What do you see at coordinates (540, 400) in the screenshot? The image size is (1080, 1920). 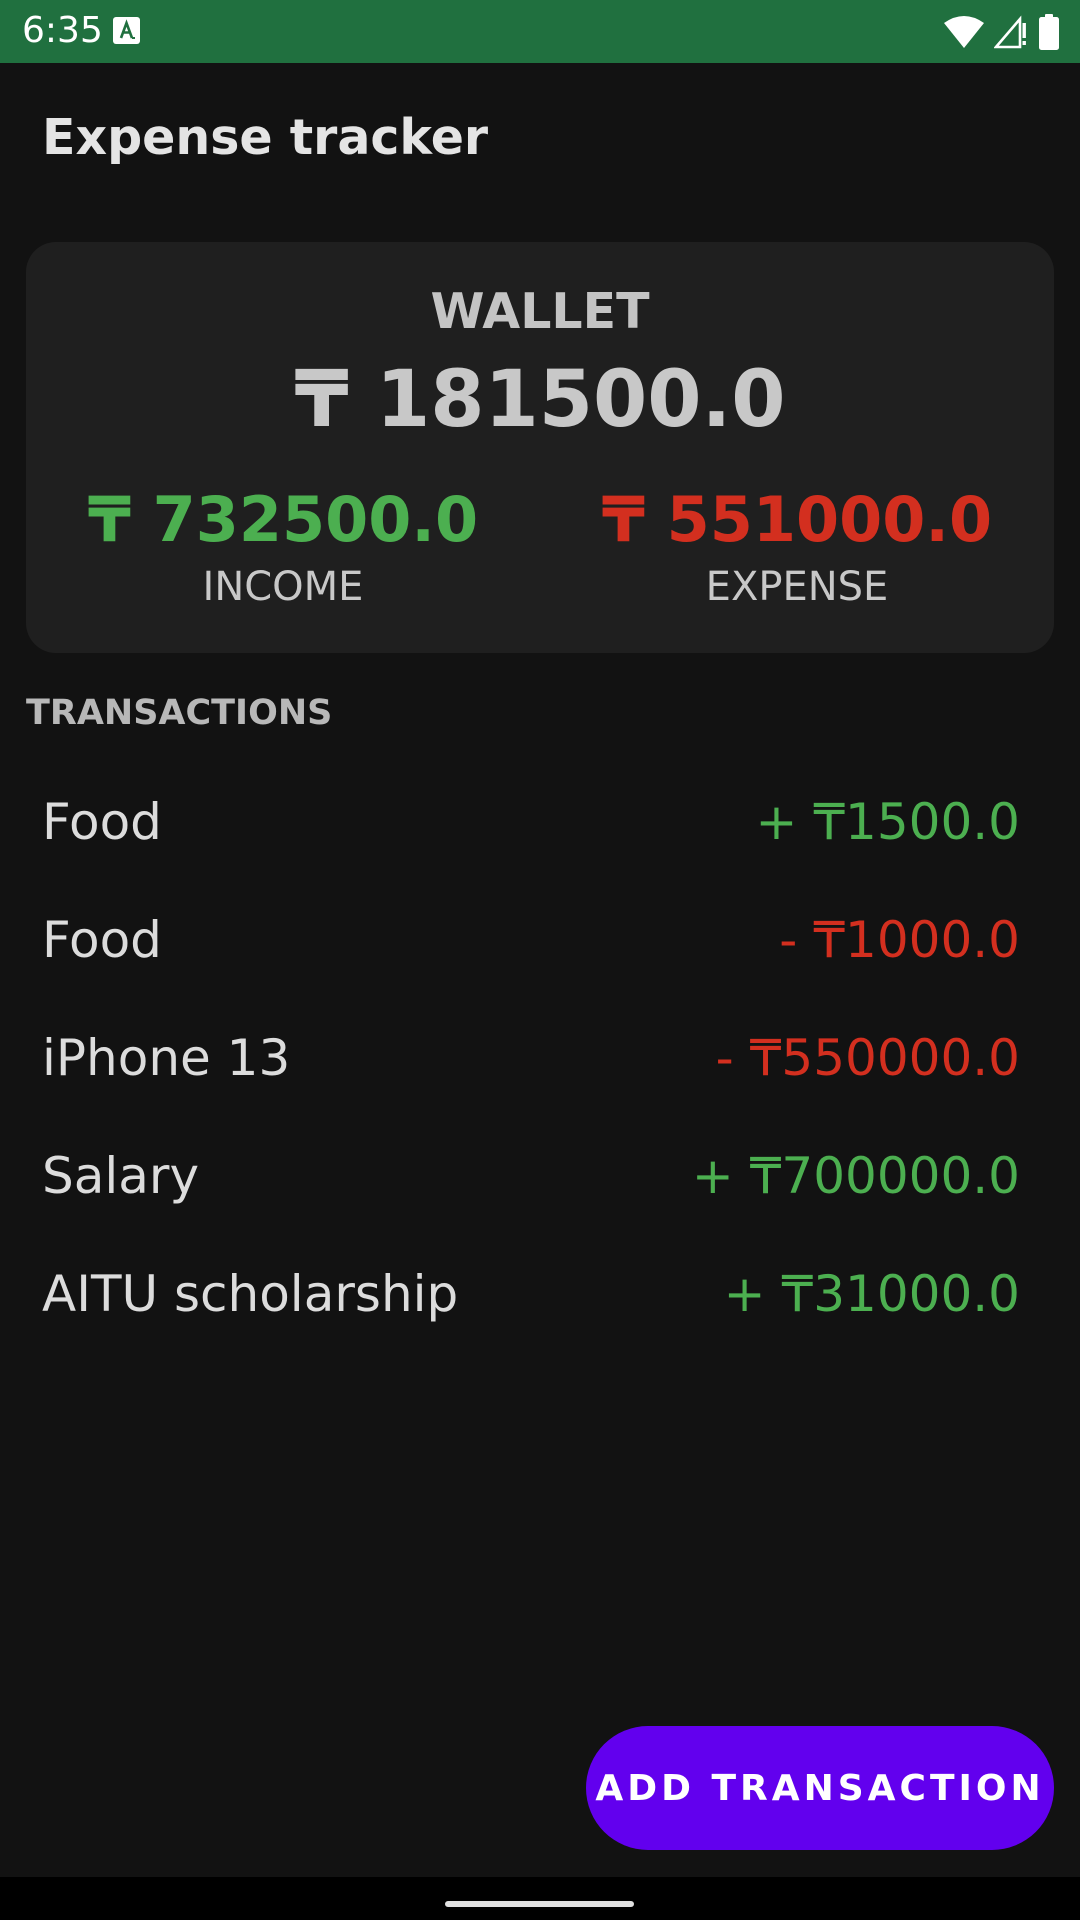 I see `wallet-balance: ₸ 181500.0` at bounding box center [540, 400].